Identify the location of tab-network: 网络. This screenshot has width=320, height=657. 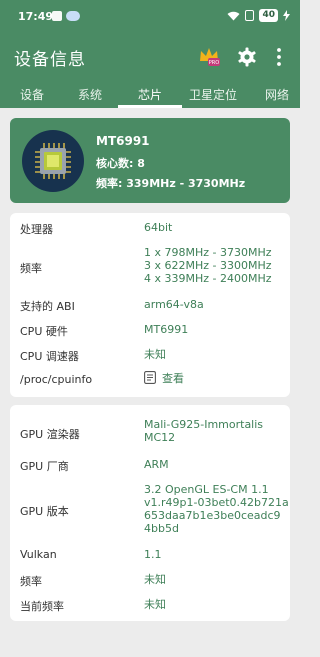
(277, 94).